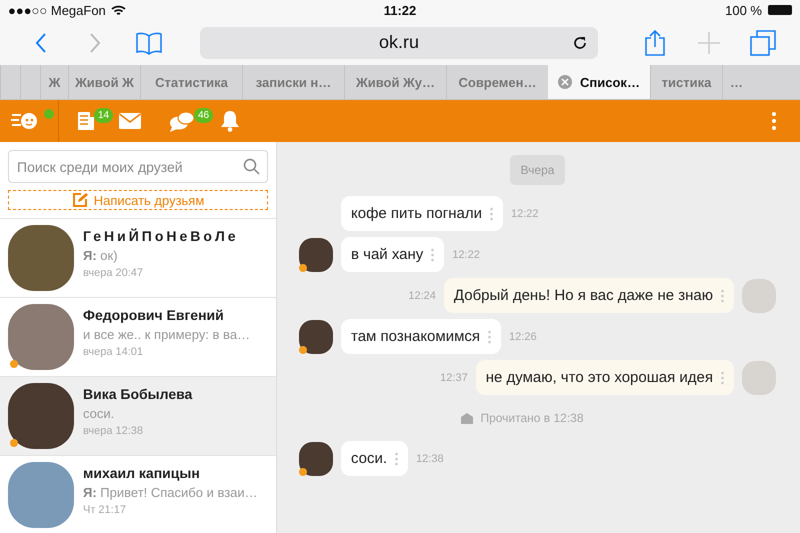  I want to click on message-time: 12:37, so click(454, 378).